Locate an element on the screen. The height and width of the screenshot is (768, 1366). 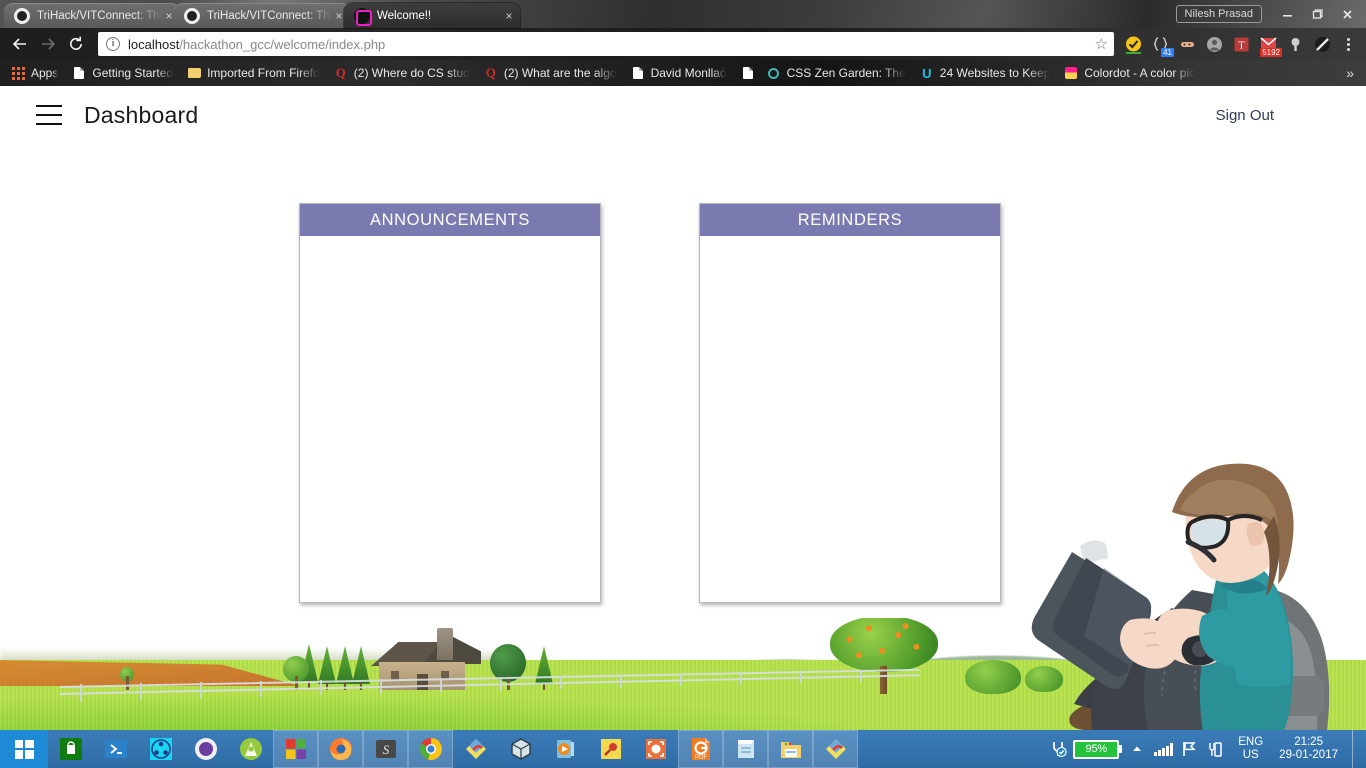
code-extension: 41 is located at coordinates (1160, 44).